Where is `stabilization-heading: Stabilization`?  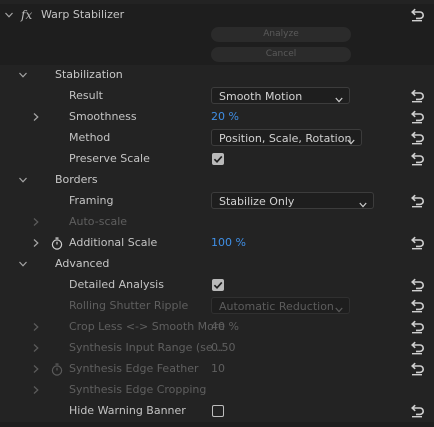
stabilization-heading: Stabilization is located at coordinates (89, 74).